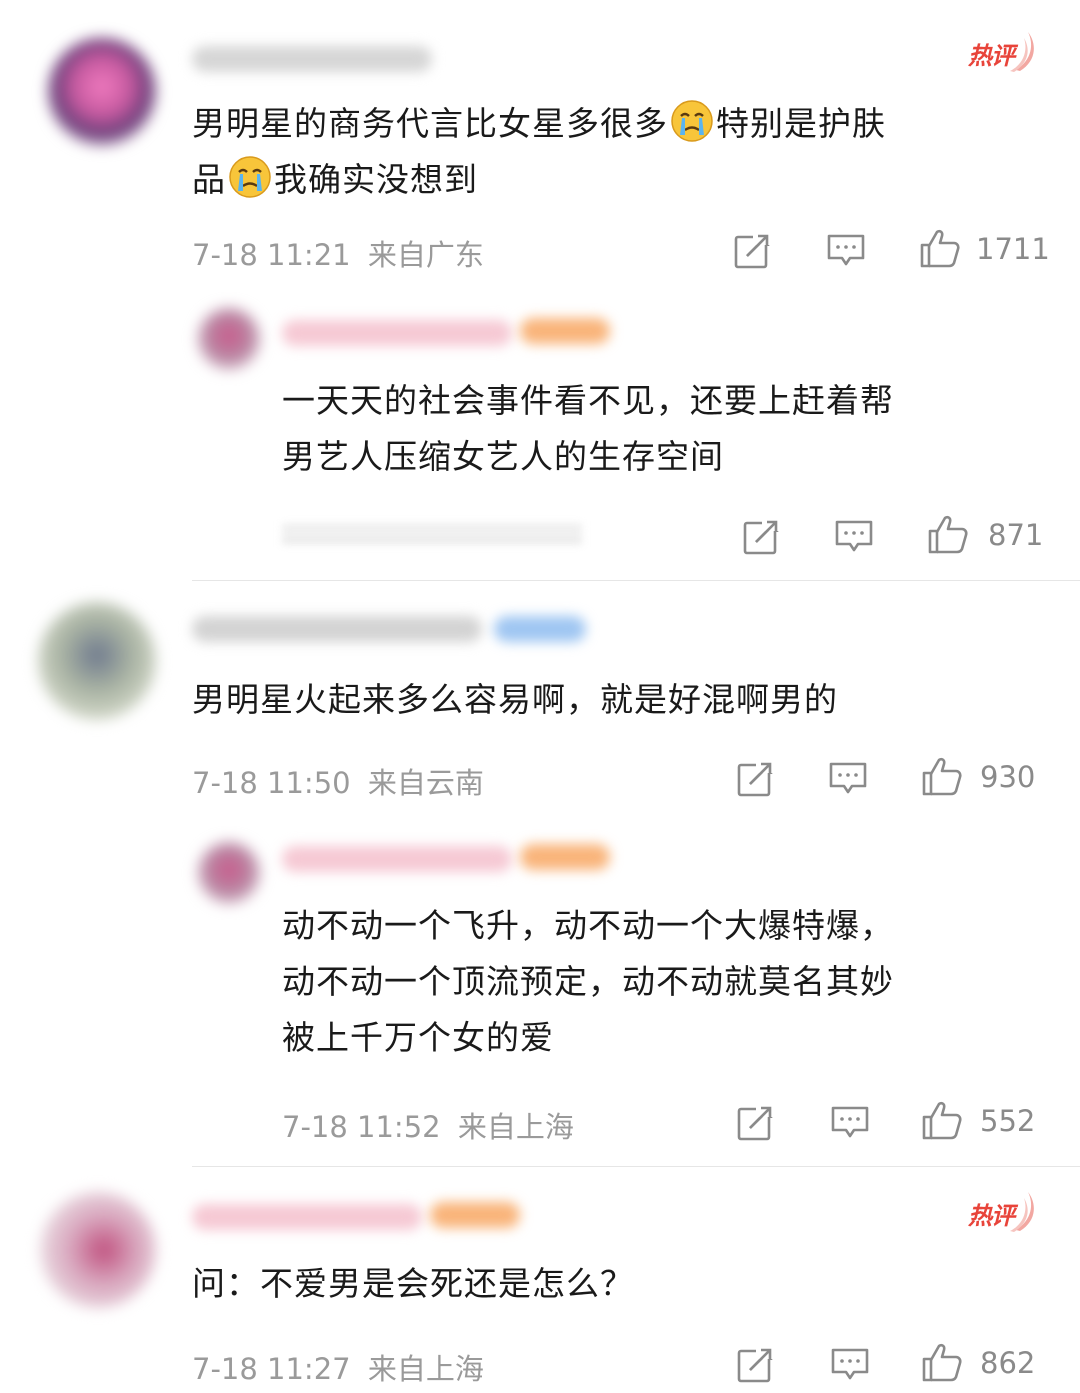 This screenshot has height=1393, width=1080. What do you see at coordinates (361, 1127) in the screenshot?
I see `timestamp: 7-18 11:52` at bounding box center [361, 1127].